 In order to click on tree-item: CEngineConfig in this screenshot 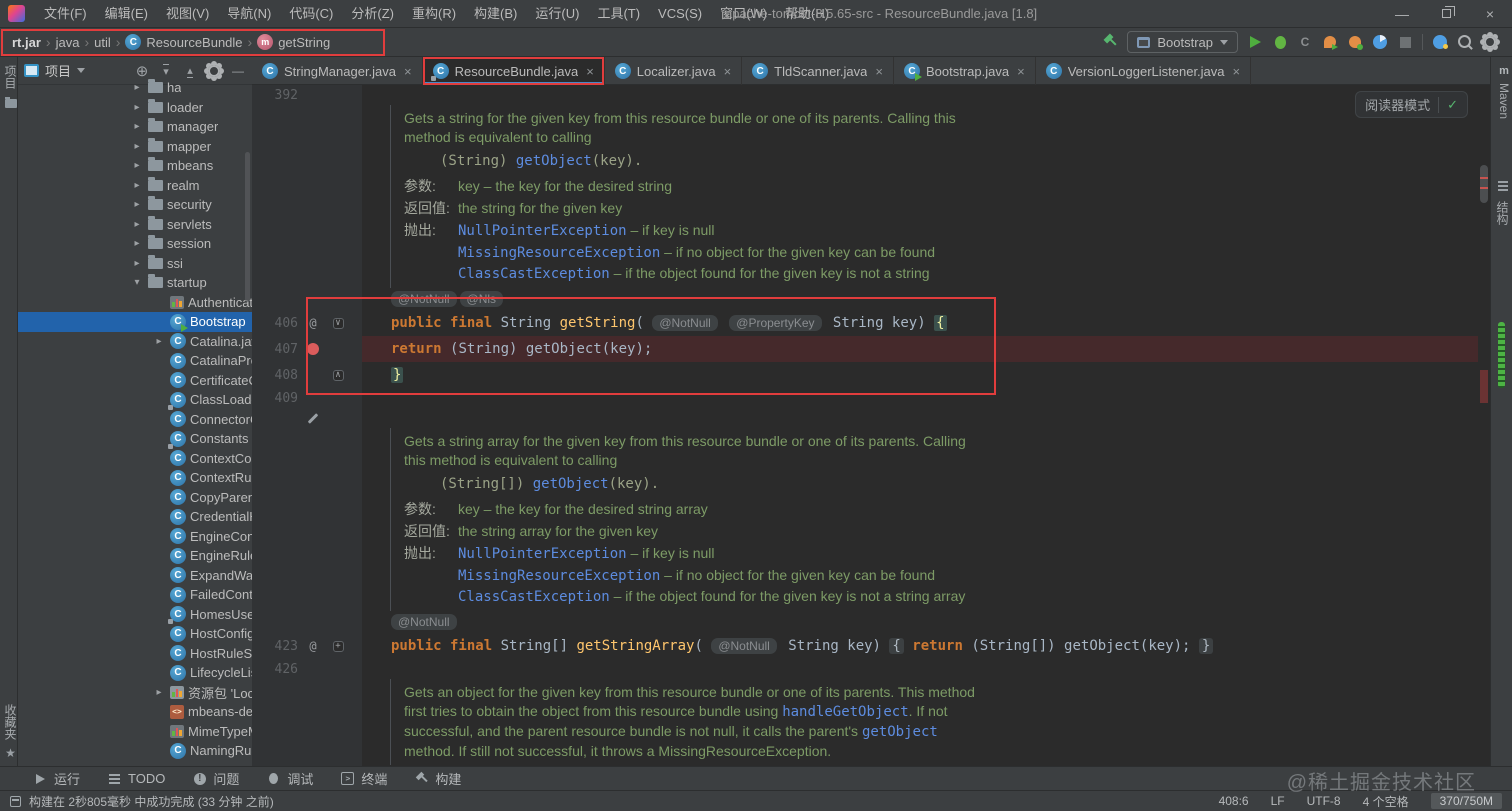, I will do `click(135, 537)`.